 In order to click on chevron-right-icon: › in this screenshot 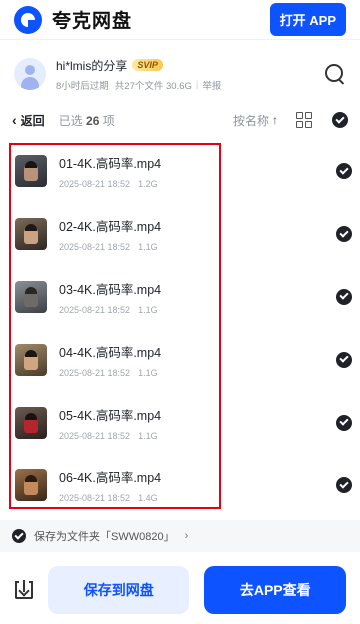, I will do `click(186, 536)`.